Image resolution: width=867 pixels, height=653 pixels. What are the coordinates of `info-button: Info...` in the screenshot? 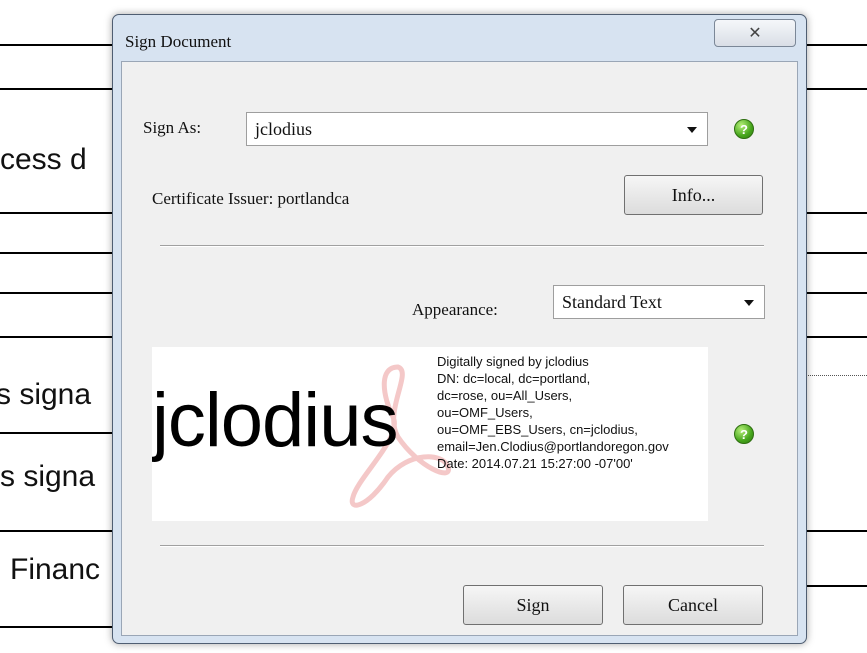 It's located at (693, 195).